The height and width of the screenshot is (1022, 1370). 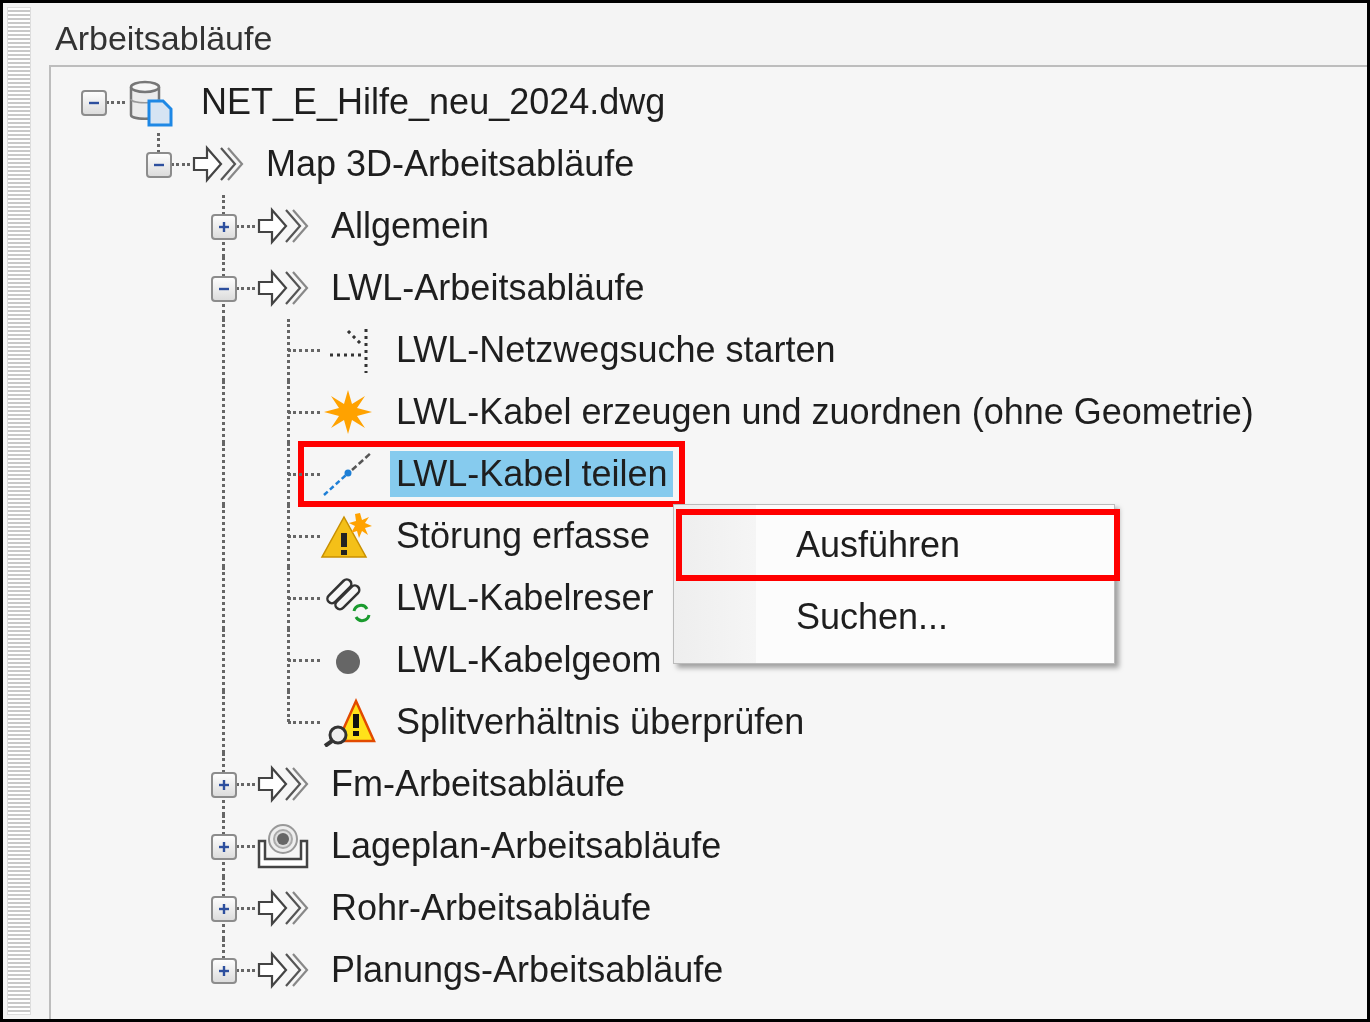 I want to click on tree-item: Lageplan-Arbeitsabläufe, so click(x=526, y=846).